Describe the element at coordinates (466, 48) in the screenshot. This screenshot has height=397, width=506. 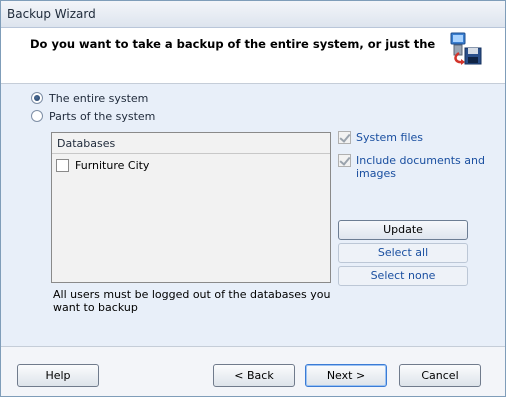
I see `backup-computer-disk-icon` at that location.